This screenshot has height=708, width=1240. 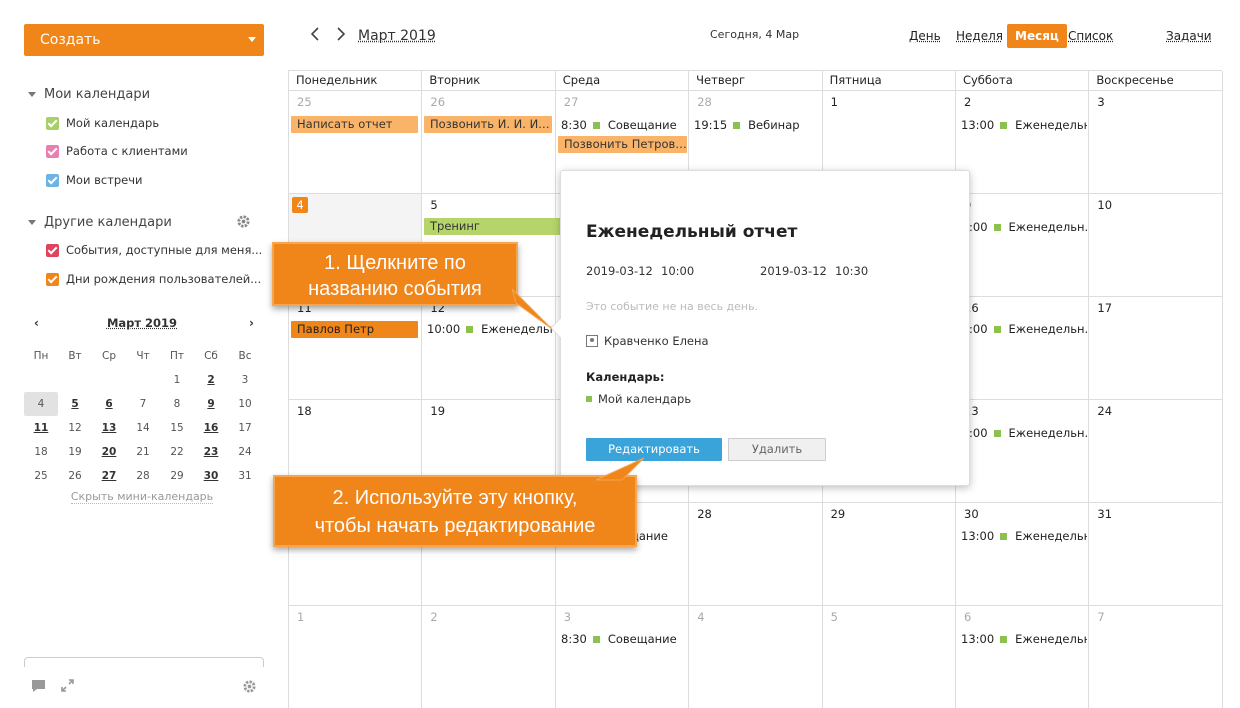 I want to click on day-cell: 26, so click(x=489, y=142).